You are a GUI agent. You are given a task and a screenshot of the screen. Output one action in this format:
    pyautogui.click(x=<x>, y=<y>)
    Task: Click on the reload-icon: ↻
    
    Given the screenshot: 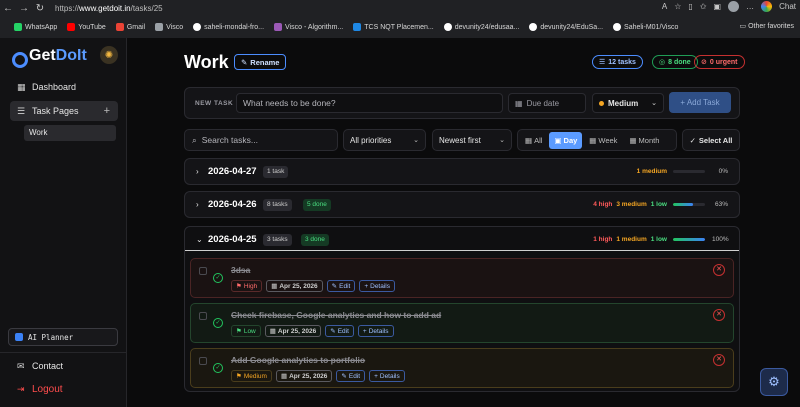 What is the action you would take?
    pyautogui.click(x=40, y=8)
    